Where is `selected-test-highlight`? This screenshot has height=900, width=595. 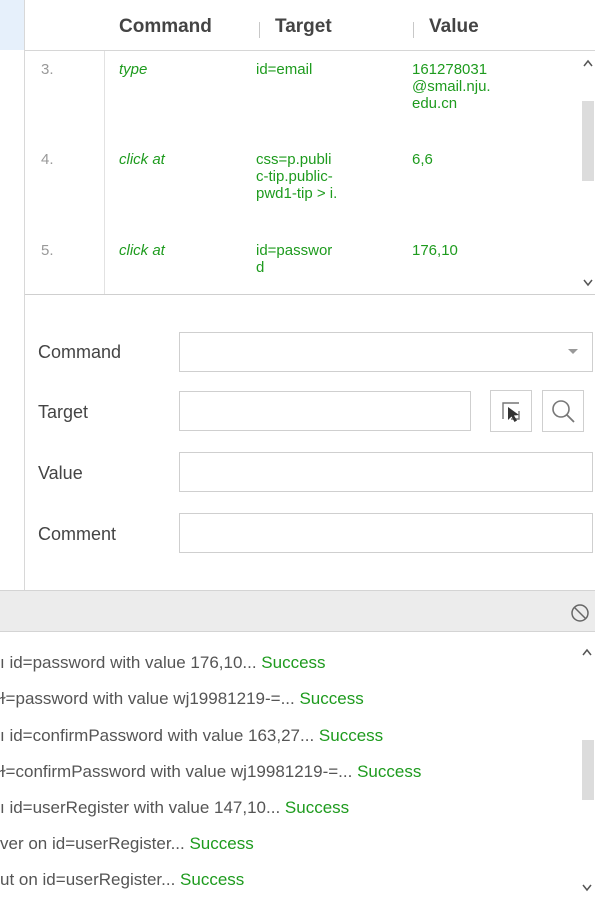
selected-test-highlight is located at coordinates (12, 25).